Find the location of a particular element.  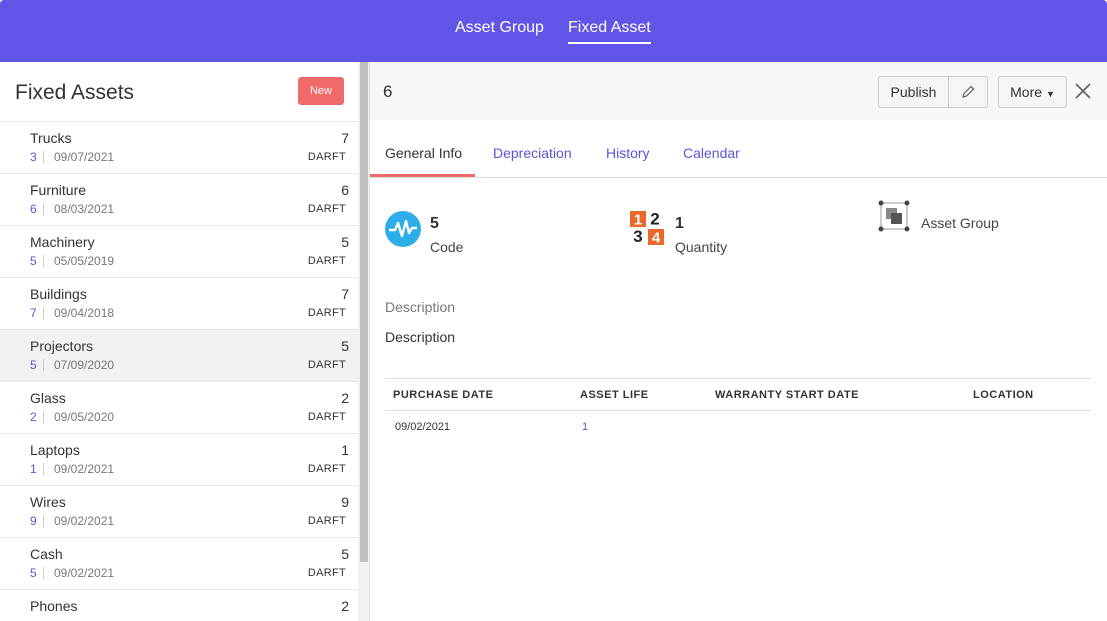

pencil-icon is located at coordinates (968, 91).